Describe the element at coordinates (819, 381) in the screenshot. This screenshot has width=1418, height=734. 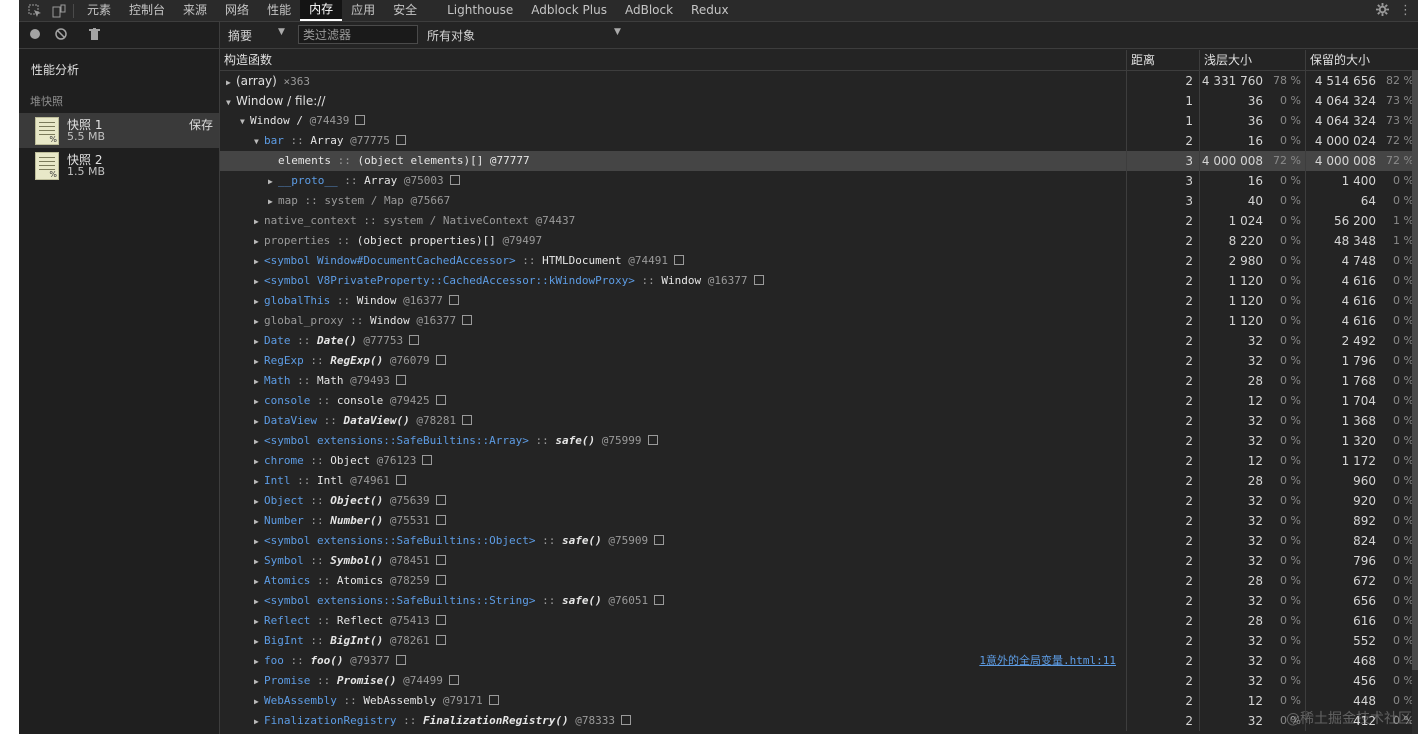
I see `table-row: ▶ Math :: Math @79493 2 28 0 % 1 768 0 %` at that location.